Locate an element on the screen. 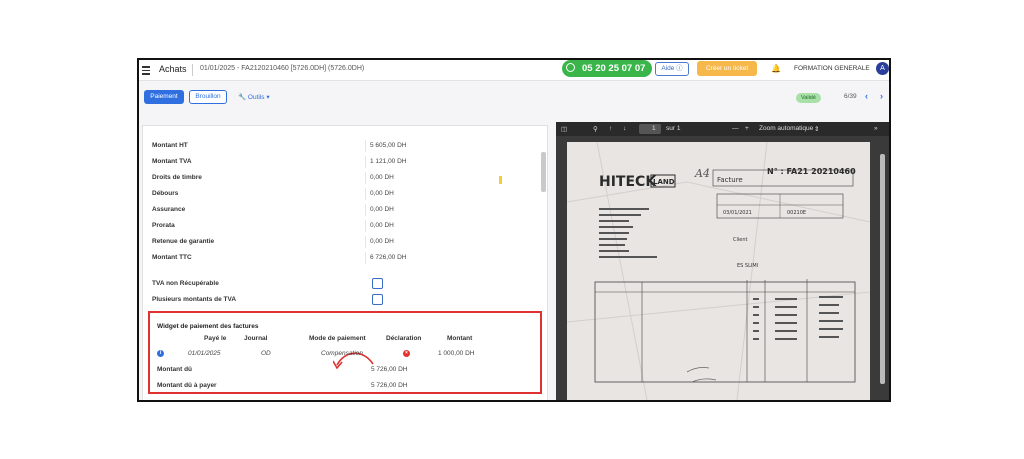  field-label: Montant TVA is located at coordinates (172, 161).